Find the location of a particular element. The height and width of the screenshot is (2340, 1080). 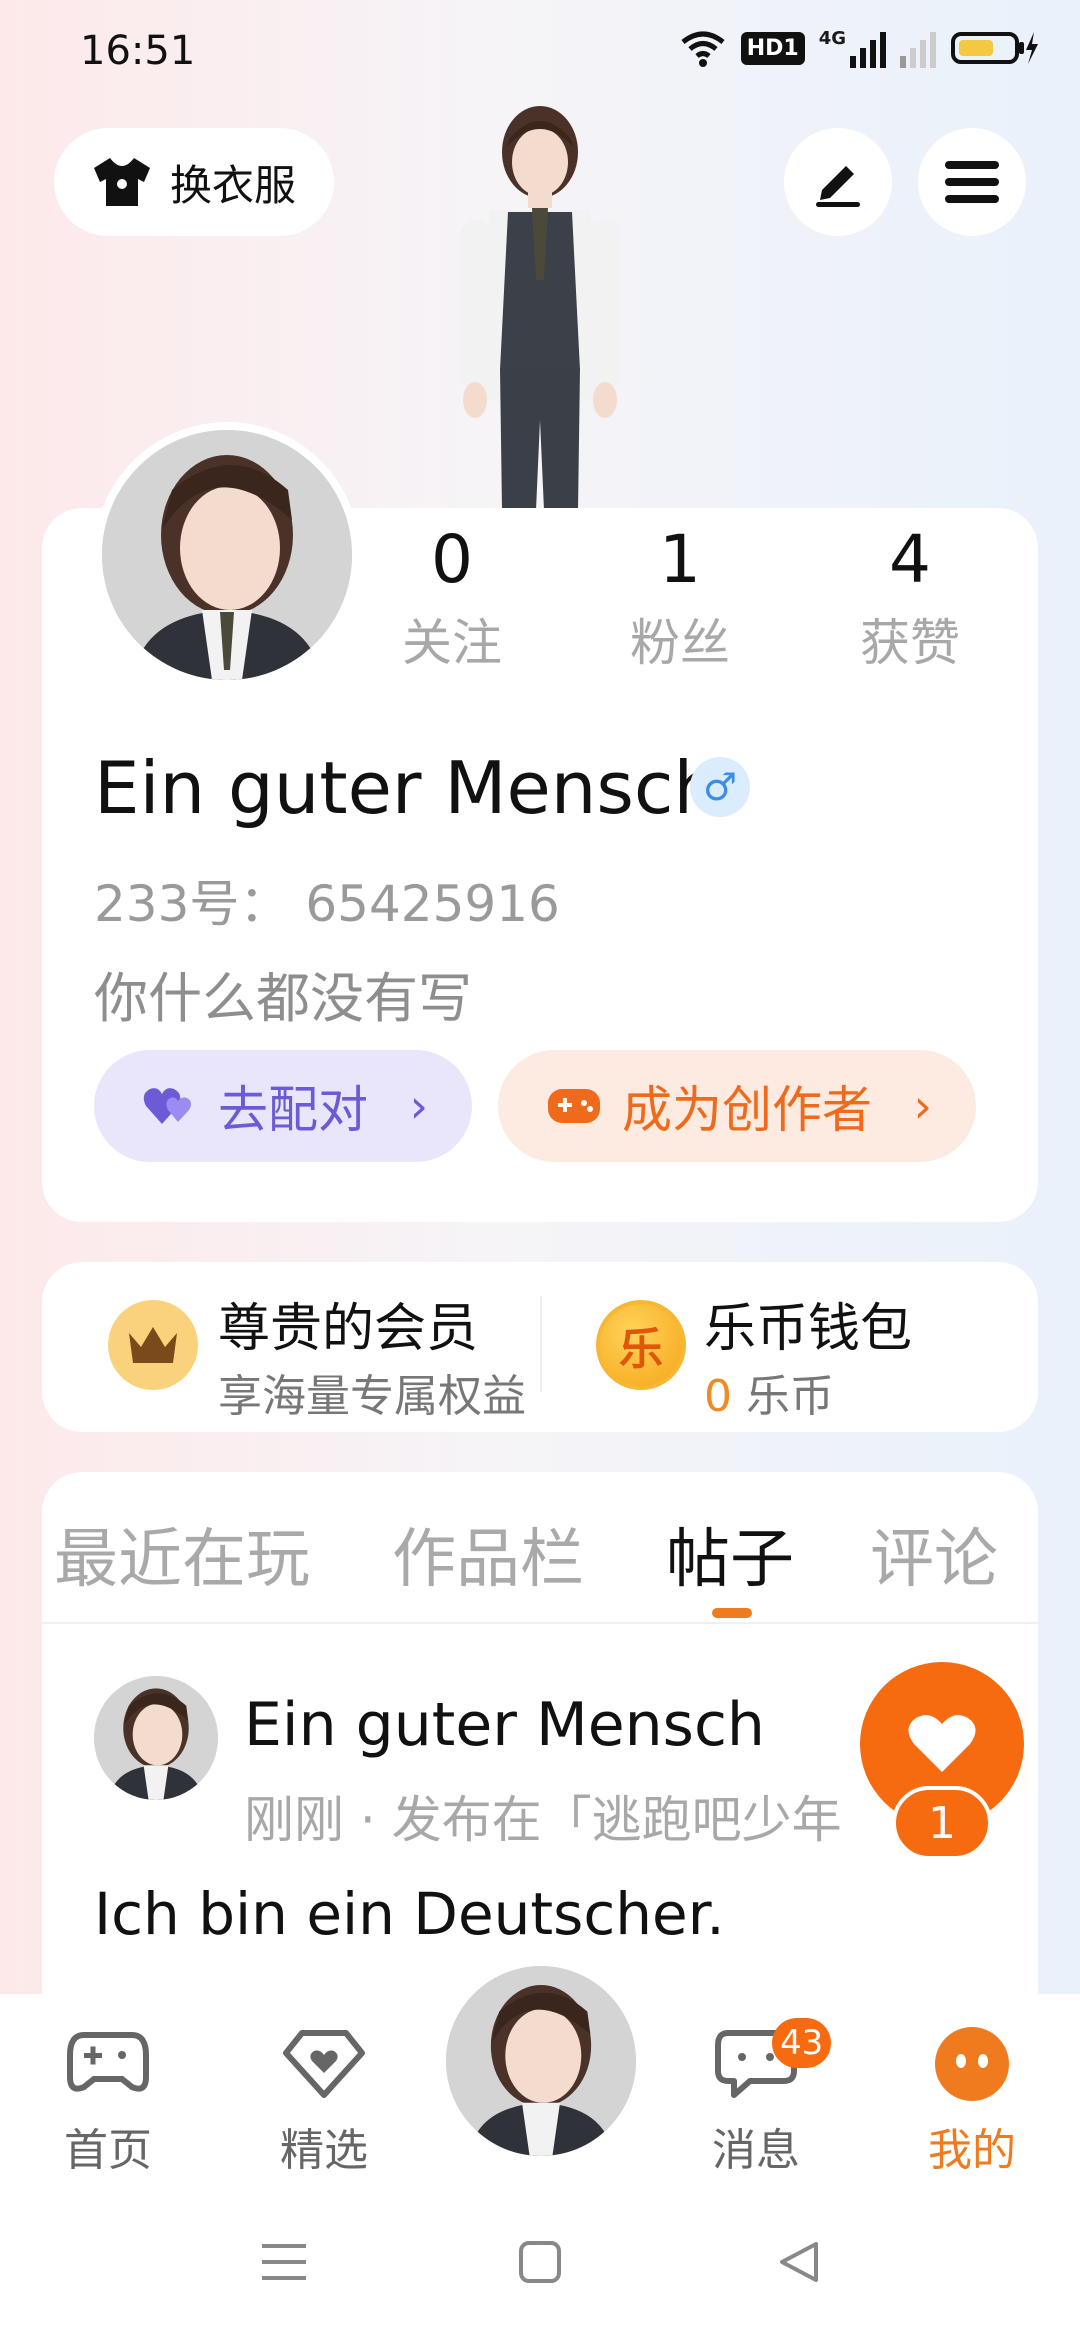

nav-me: 我的 is located at coordinates (972, 2100).